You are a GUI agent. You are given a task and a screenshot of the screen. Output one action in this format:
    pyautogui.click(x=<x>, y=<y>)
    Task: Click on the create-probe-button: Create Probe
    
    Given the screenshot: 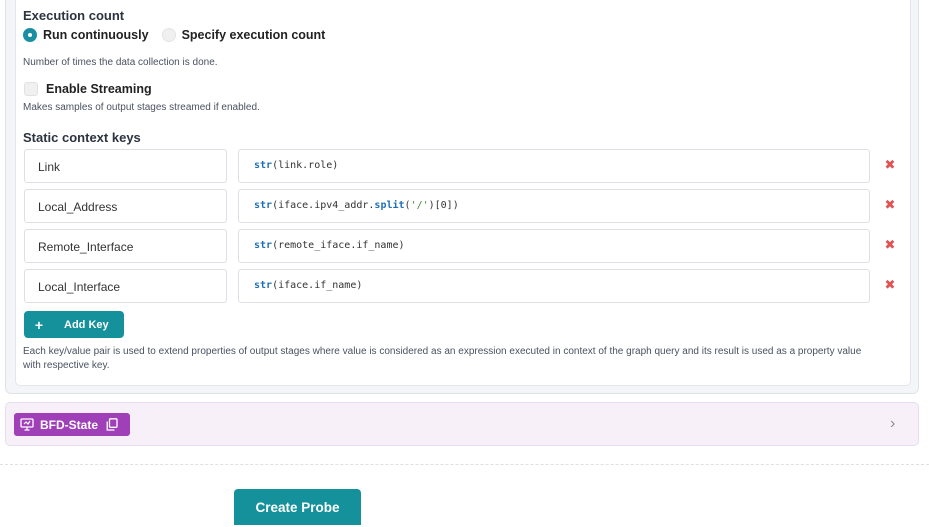 What is the action you would take?
    pyautogui.click(x=297, y=507)
    